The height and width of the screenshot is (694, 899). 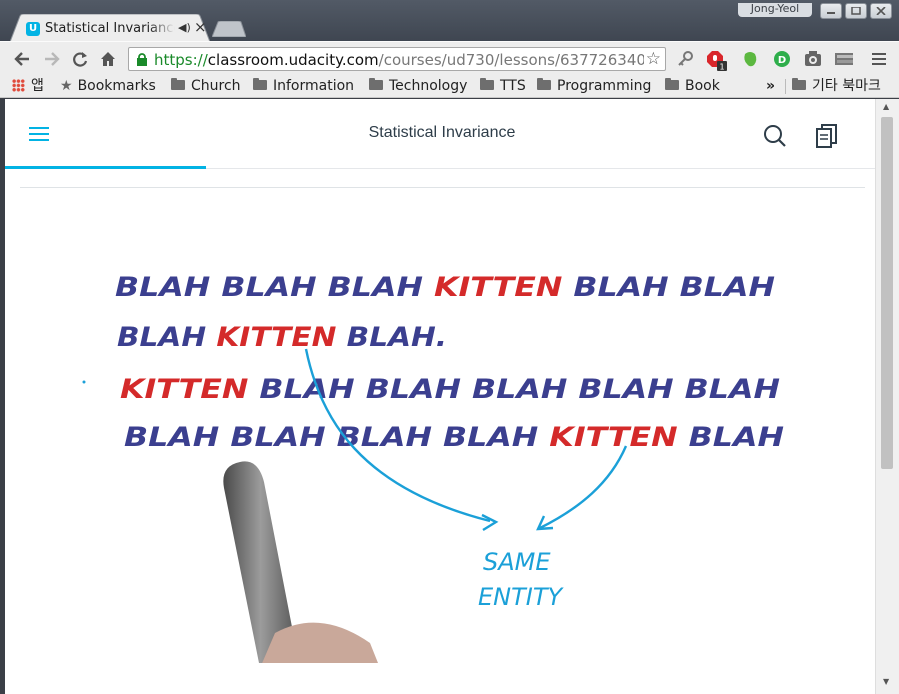 I want to click on caption-same: SAME, so click(x=517, y=562).